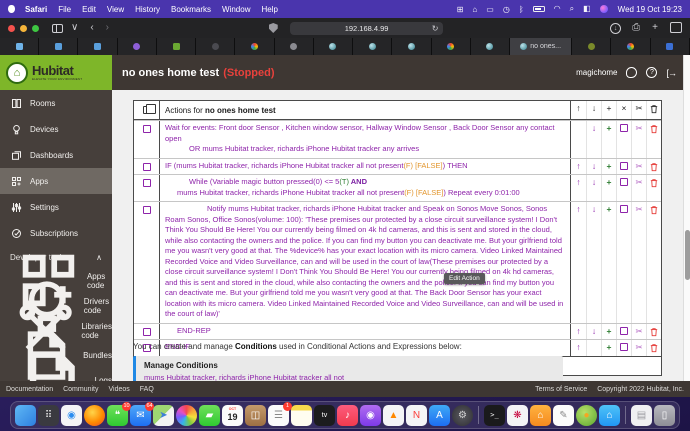  Describe the element at coordinates (56, 72) in the screenshot. I see `hubitat-logo: ⌂ Hubitat ELEVATE YOUR ENVIRONMENT` at that location.